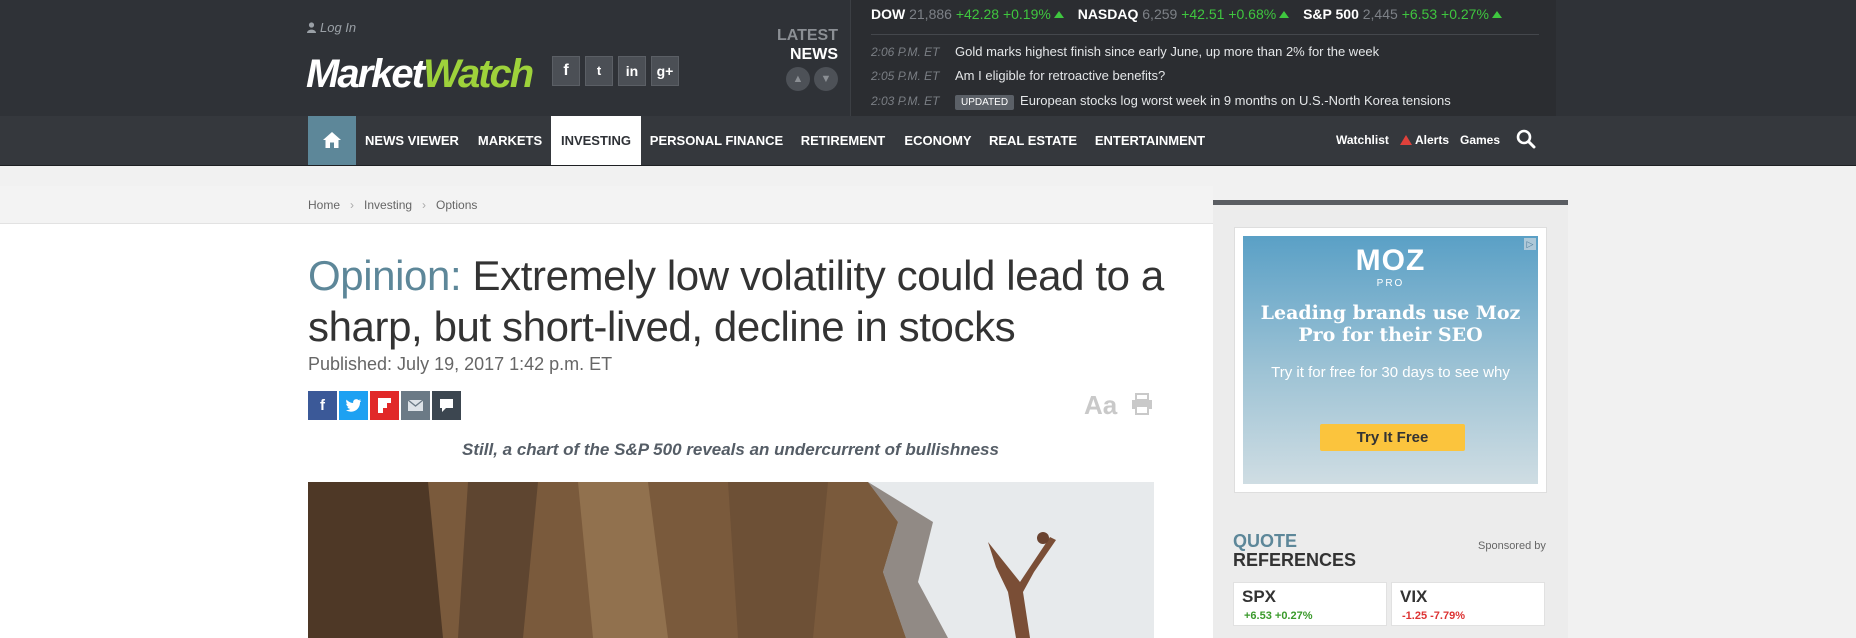 The width and height of the screenshot is (1856, 638). I want to click on market-index-nasdaq: NASDAQ 6,259 +42.51 +0.68%, so click(1184, 14).